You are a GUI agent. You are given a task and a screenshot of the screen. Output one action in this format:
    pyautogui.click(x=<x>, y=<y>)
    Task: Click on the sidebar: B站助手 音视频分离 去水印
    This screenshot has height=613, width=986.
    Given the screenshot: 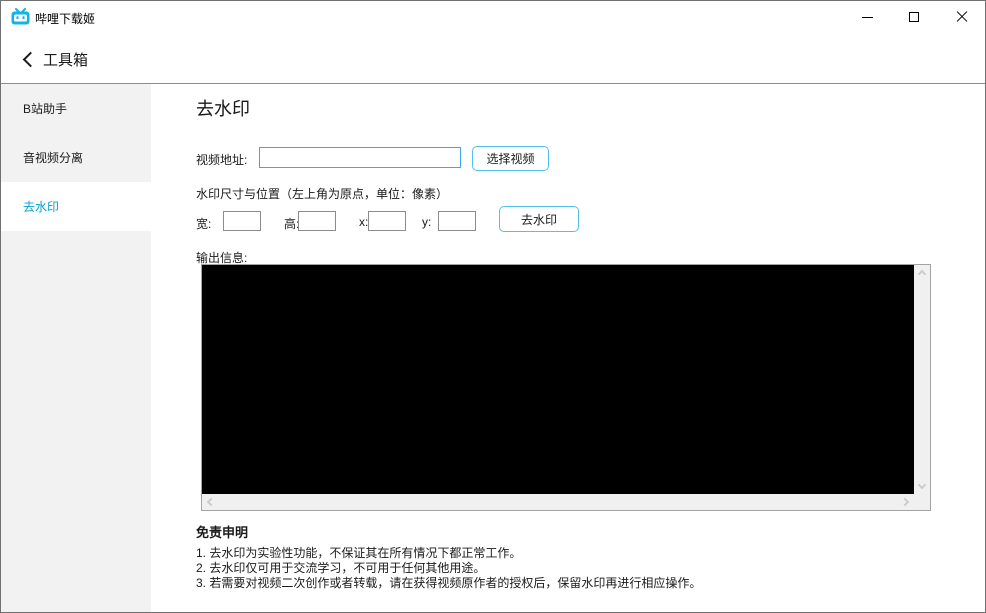 What is the action you would take?
    pyautogui.click(x=76, y=348)
    